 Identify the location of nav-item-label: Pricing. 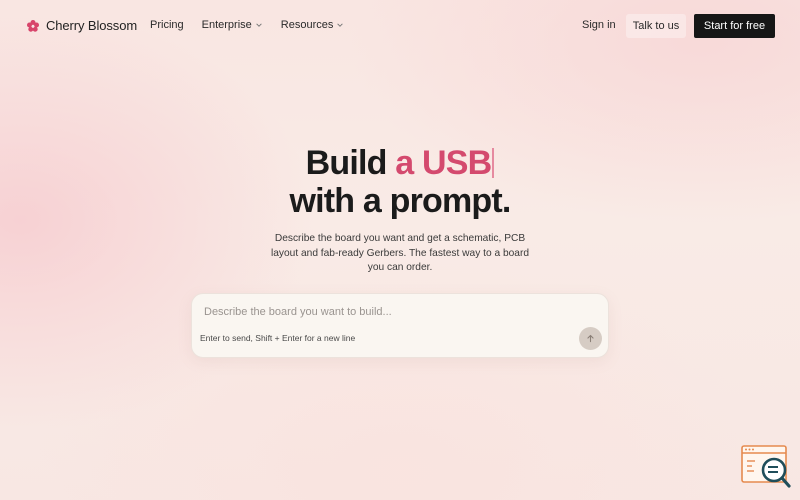
(167, 25).